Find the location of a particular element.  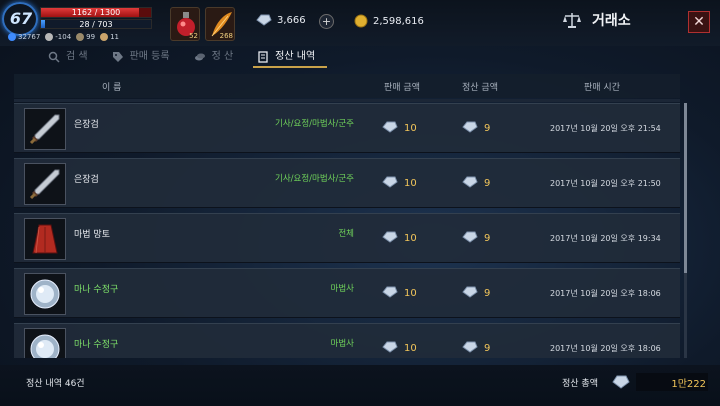

close-button: ✕ is located at coordinates (699, 22).